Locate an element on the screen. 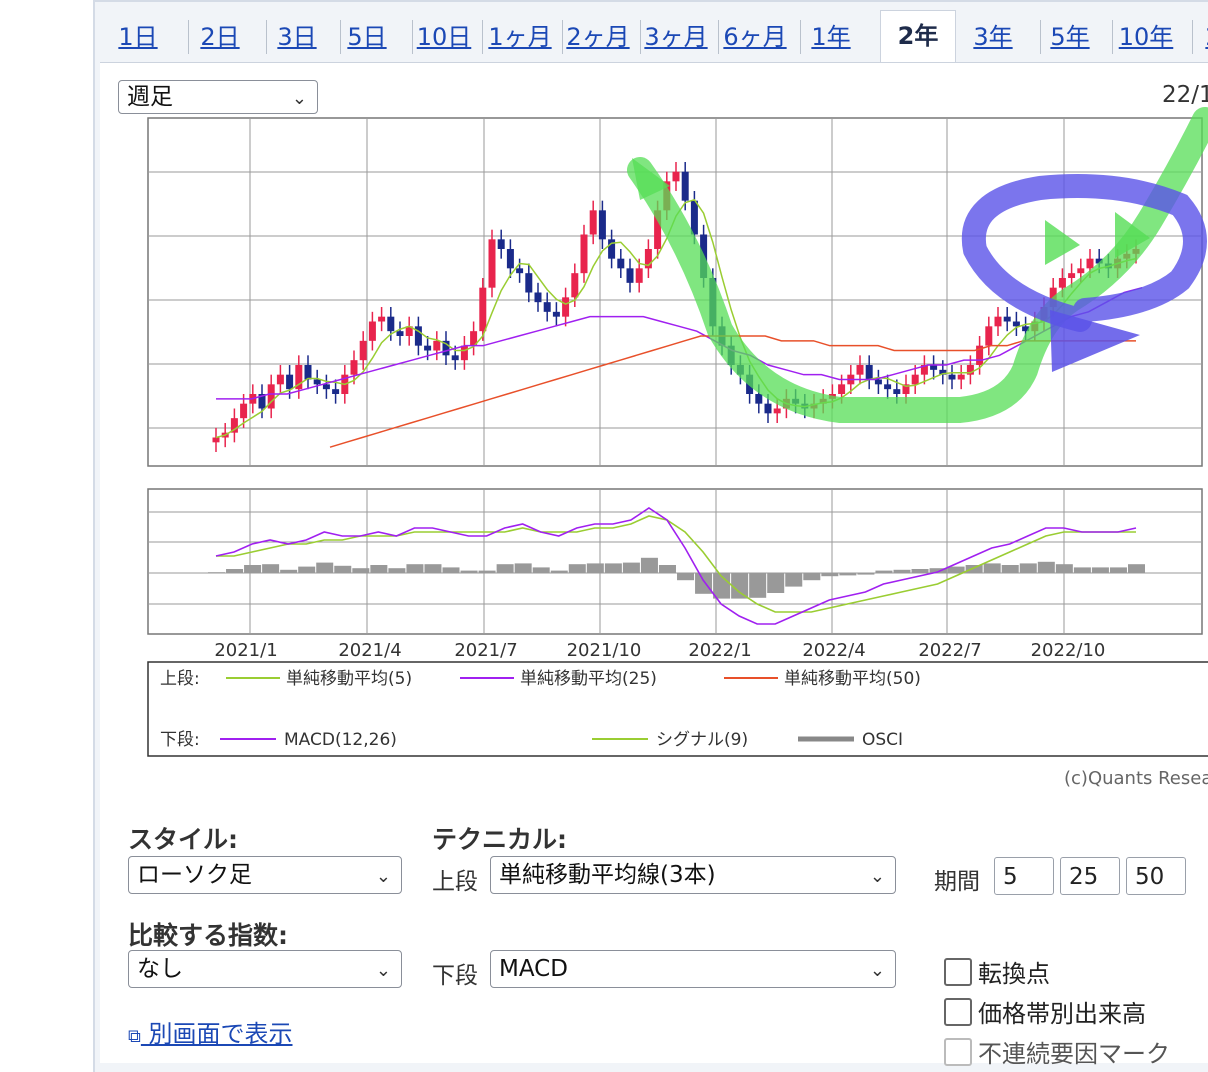 The width and height of the screenshot is (1208, 1072). legend-item-label: 単純移動平均(5) is located at coordinates (349, 679).